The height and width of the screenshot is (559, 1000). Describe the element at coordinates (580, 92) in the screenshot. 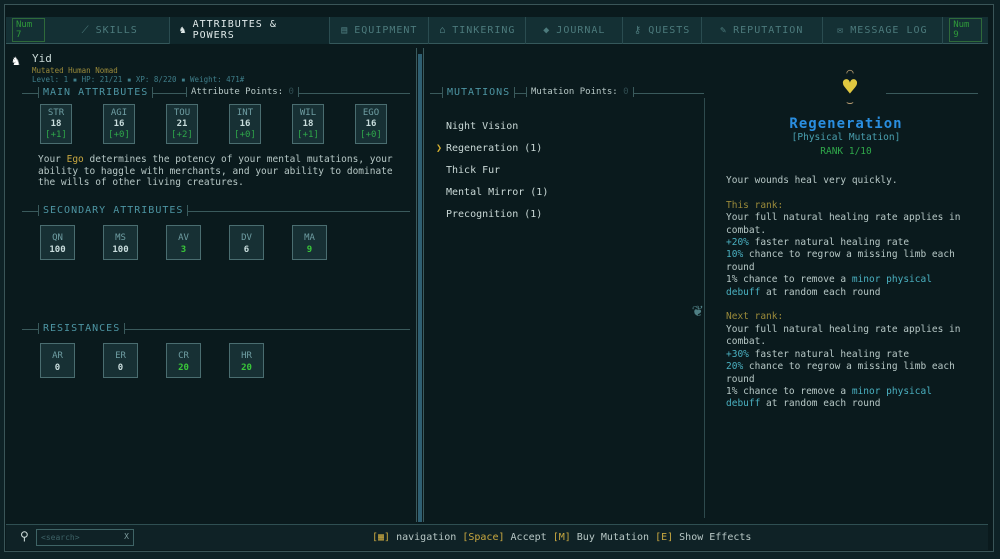

I see `mutation-points: Mutation Points: 0` at that location.